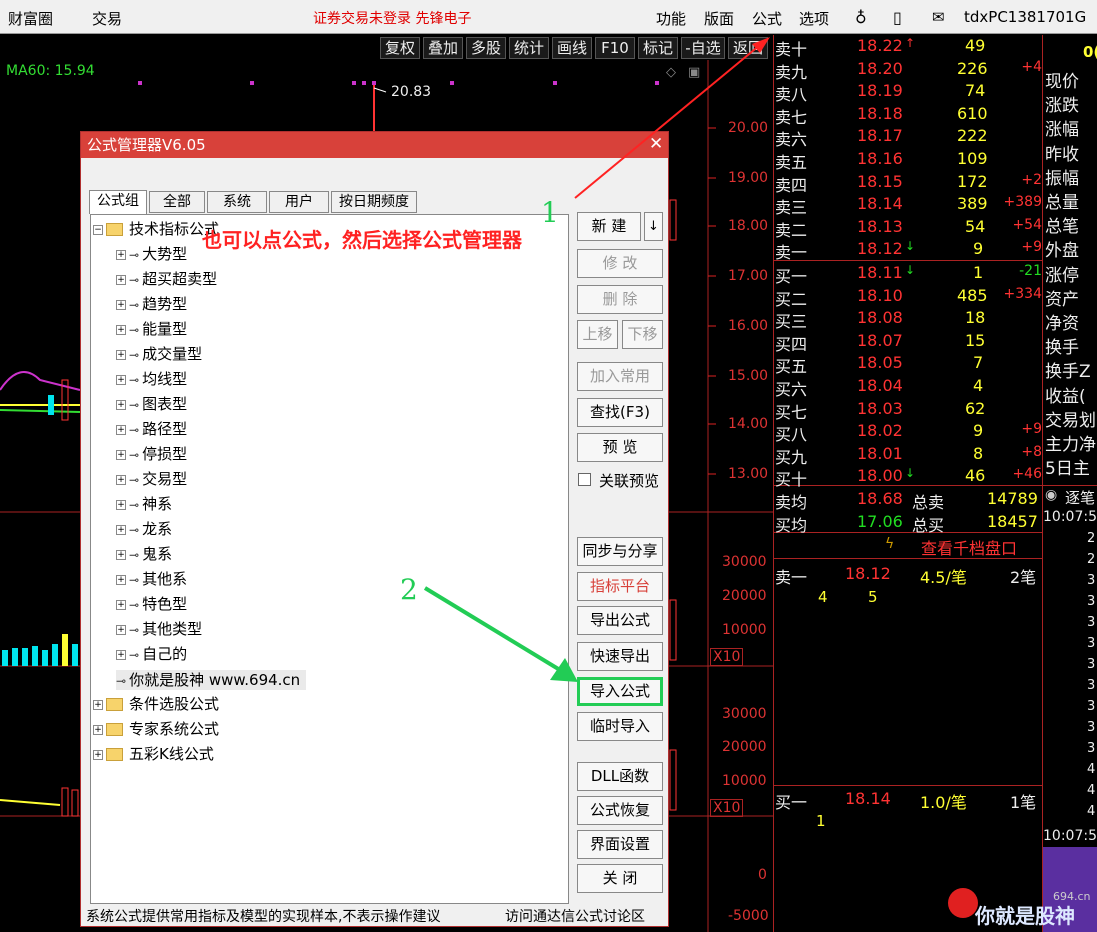 The image size is (1097, 932). I want to click on watermark-text: 你就是股神, so click(1025, 916).